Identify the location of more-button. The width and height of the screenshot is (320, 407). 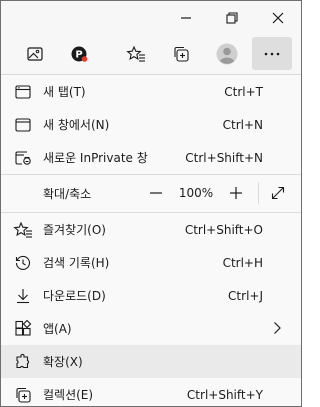
(272, 53).